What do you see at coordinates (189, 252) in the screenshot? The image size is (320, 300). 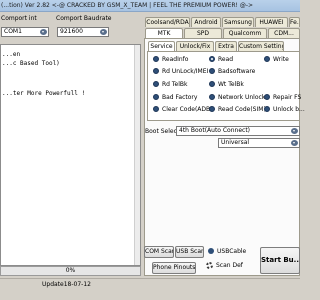 I see `usb-scan-button: USB Scan` at bounding box center [189, 252].